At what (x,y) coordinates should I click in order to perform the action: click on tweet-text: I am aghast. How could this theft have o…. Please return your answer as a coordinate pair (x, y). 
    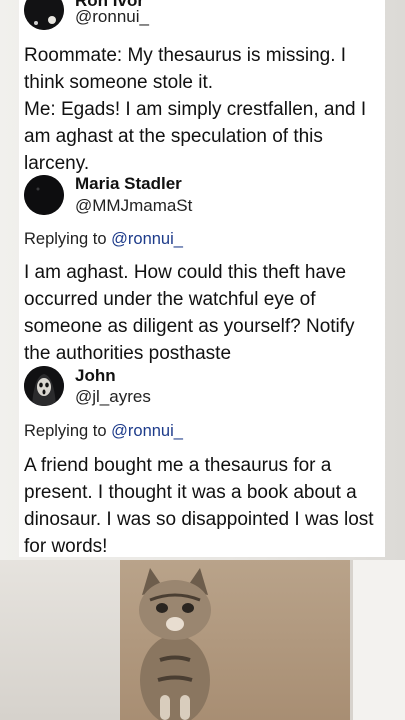
    Looking at the image, I should click on (189, 313).